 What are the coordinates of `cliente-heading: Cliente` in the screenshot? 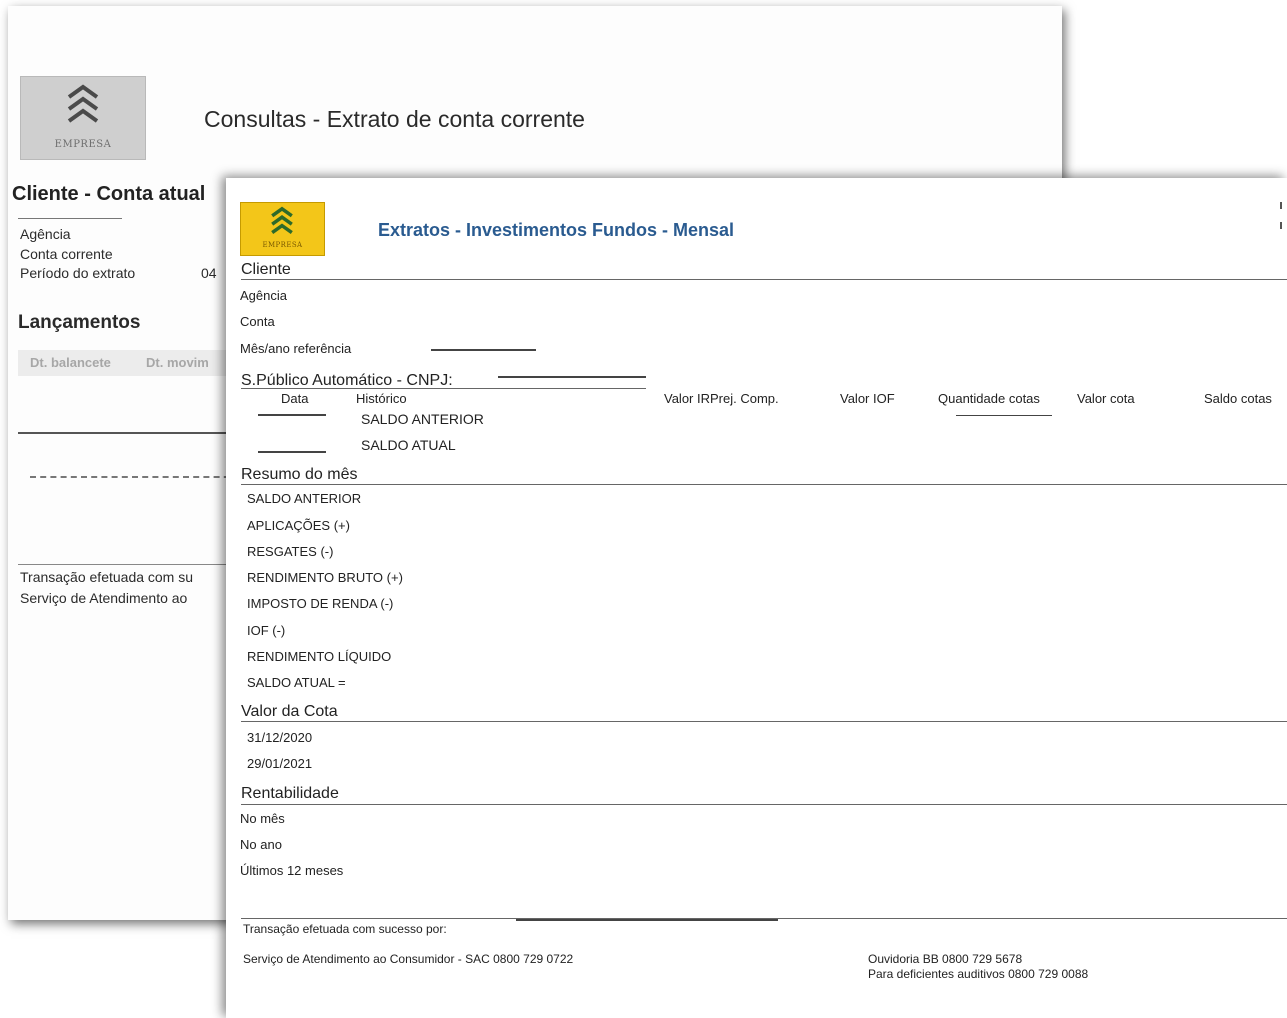 It's located at (266, 269).